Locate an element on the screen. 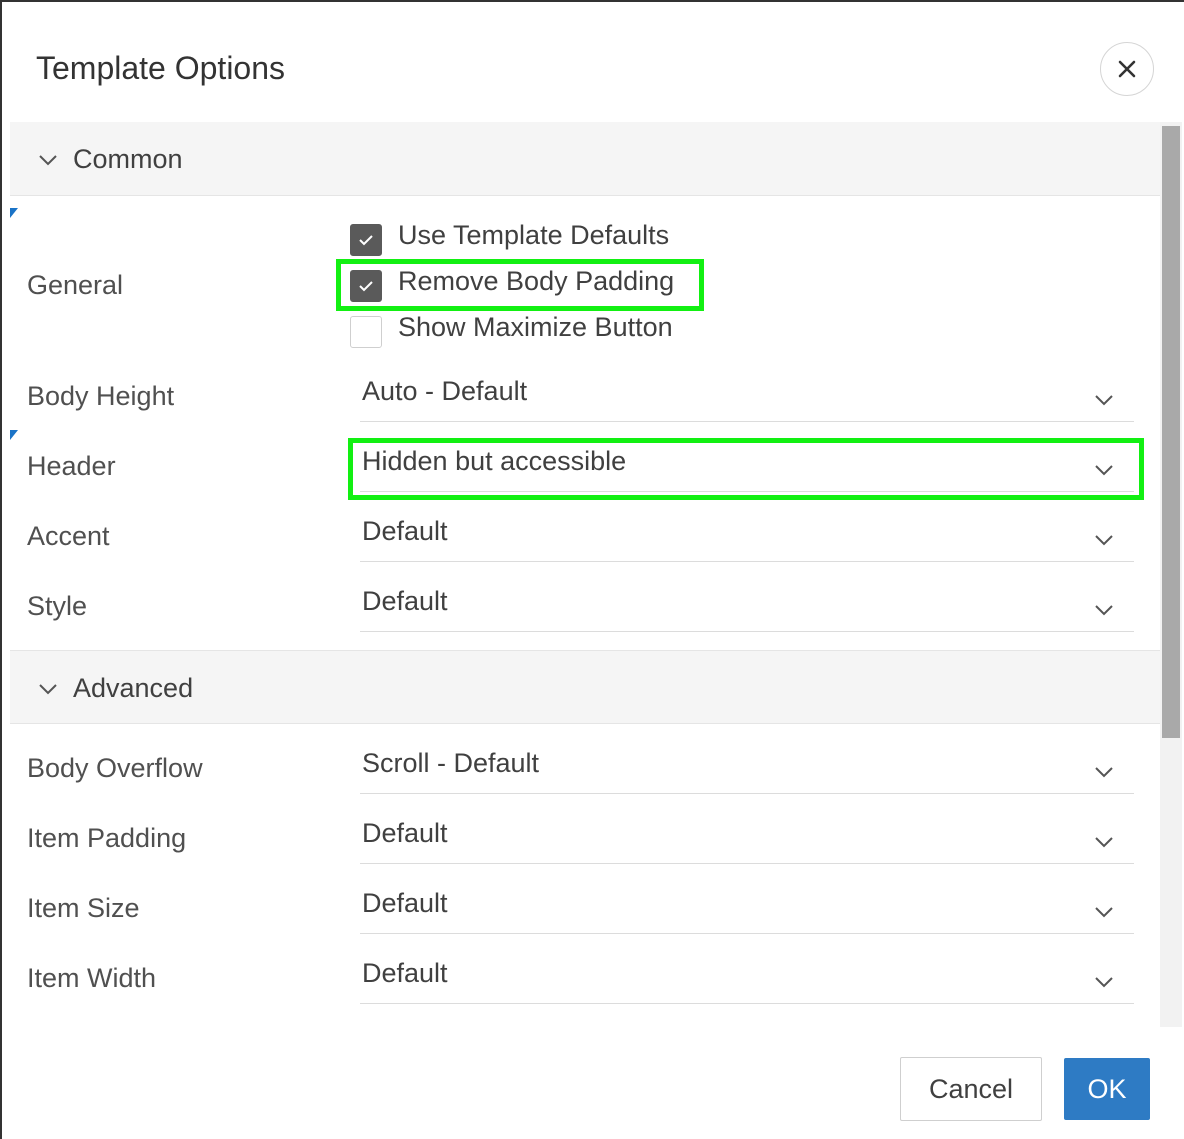  item-width-select: Default is located at coordinates (747, 976).